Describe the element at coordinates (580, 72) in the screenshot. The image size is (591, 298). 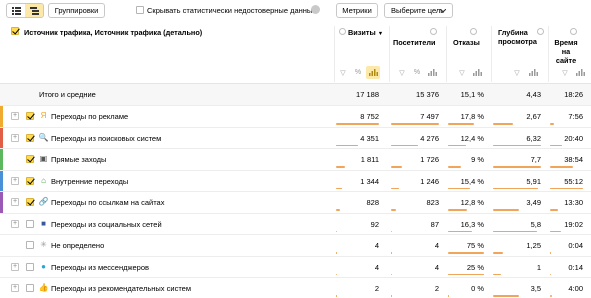
I see `time-chart-icon` at that location.